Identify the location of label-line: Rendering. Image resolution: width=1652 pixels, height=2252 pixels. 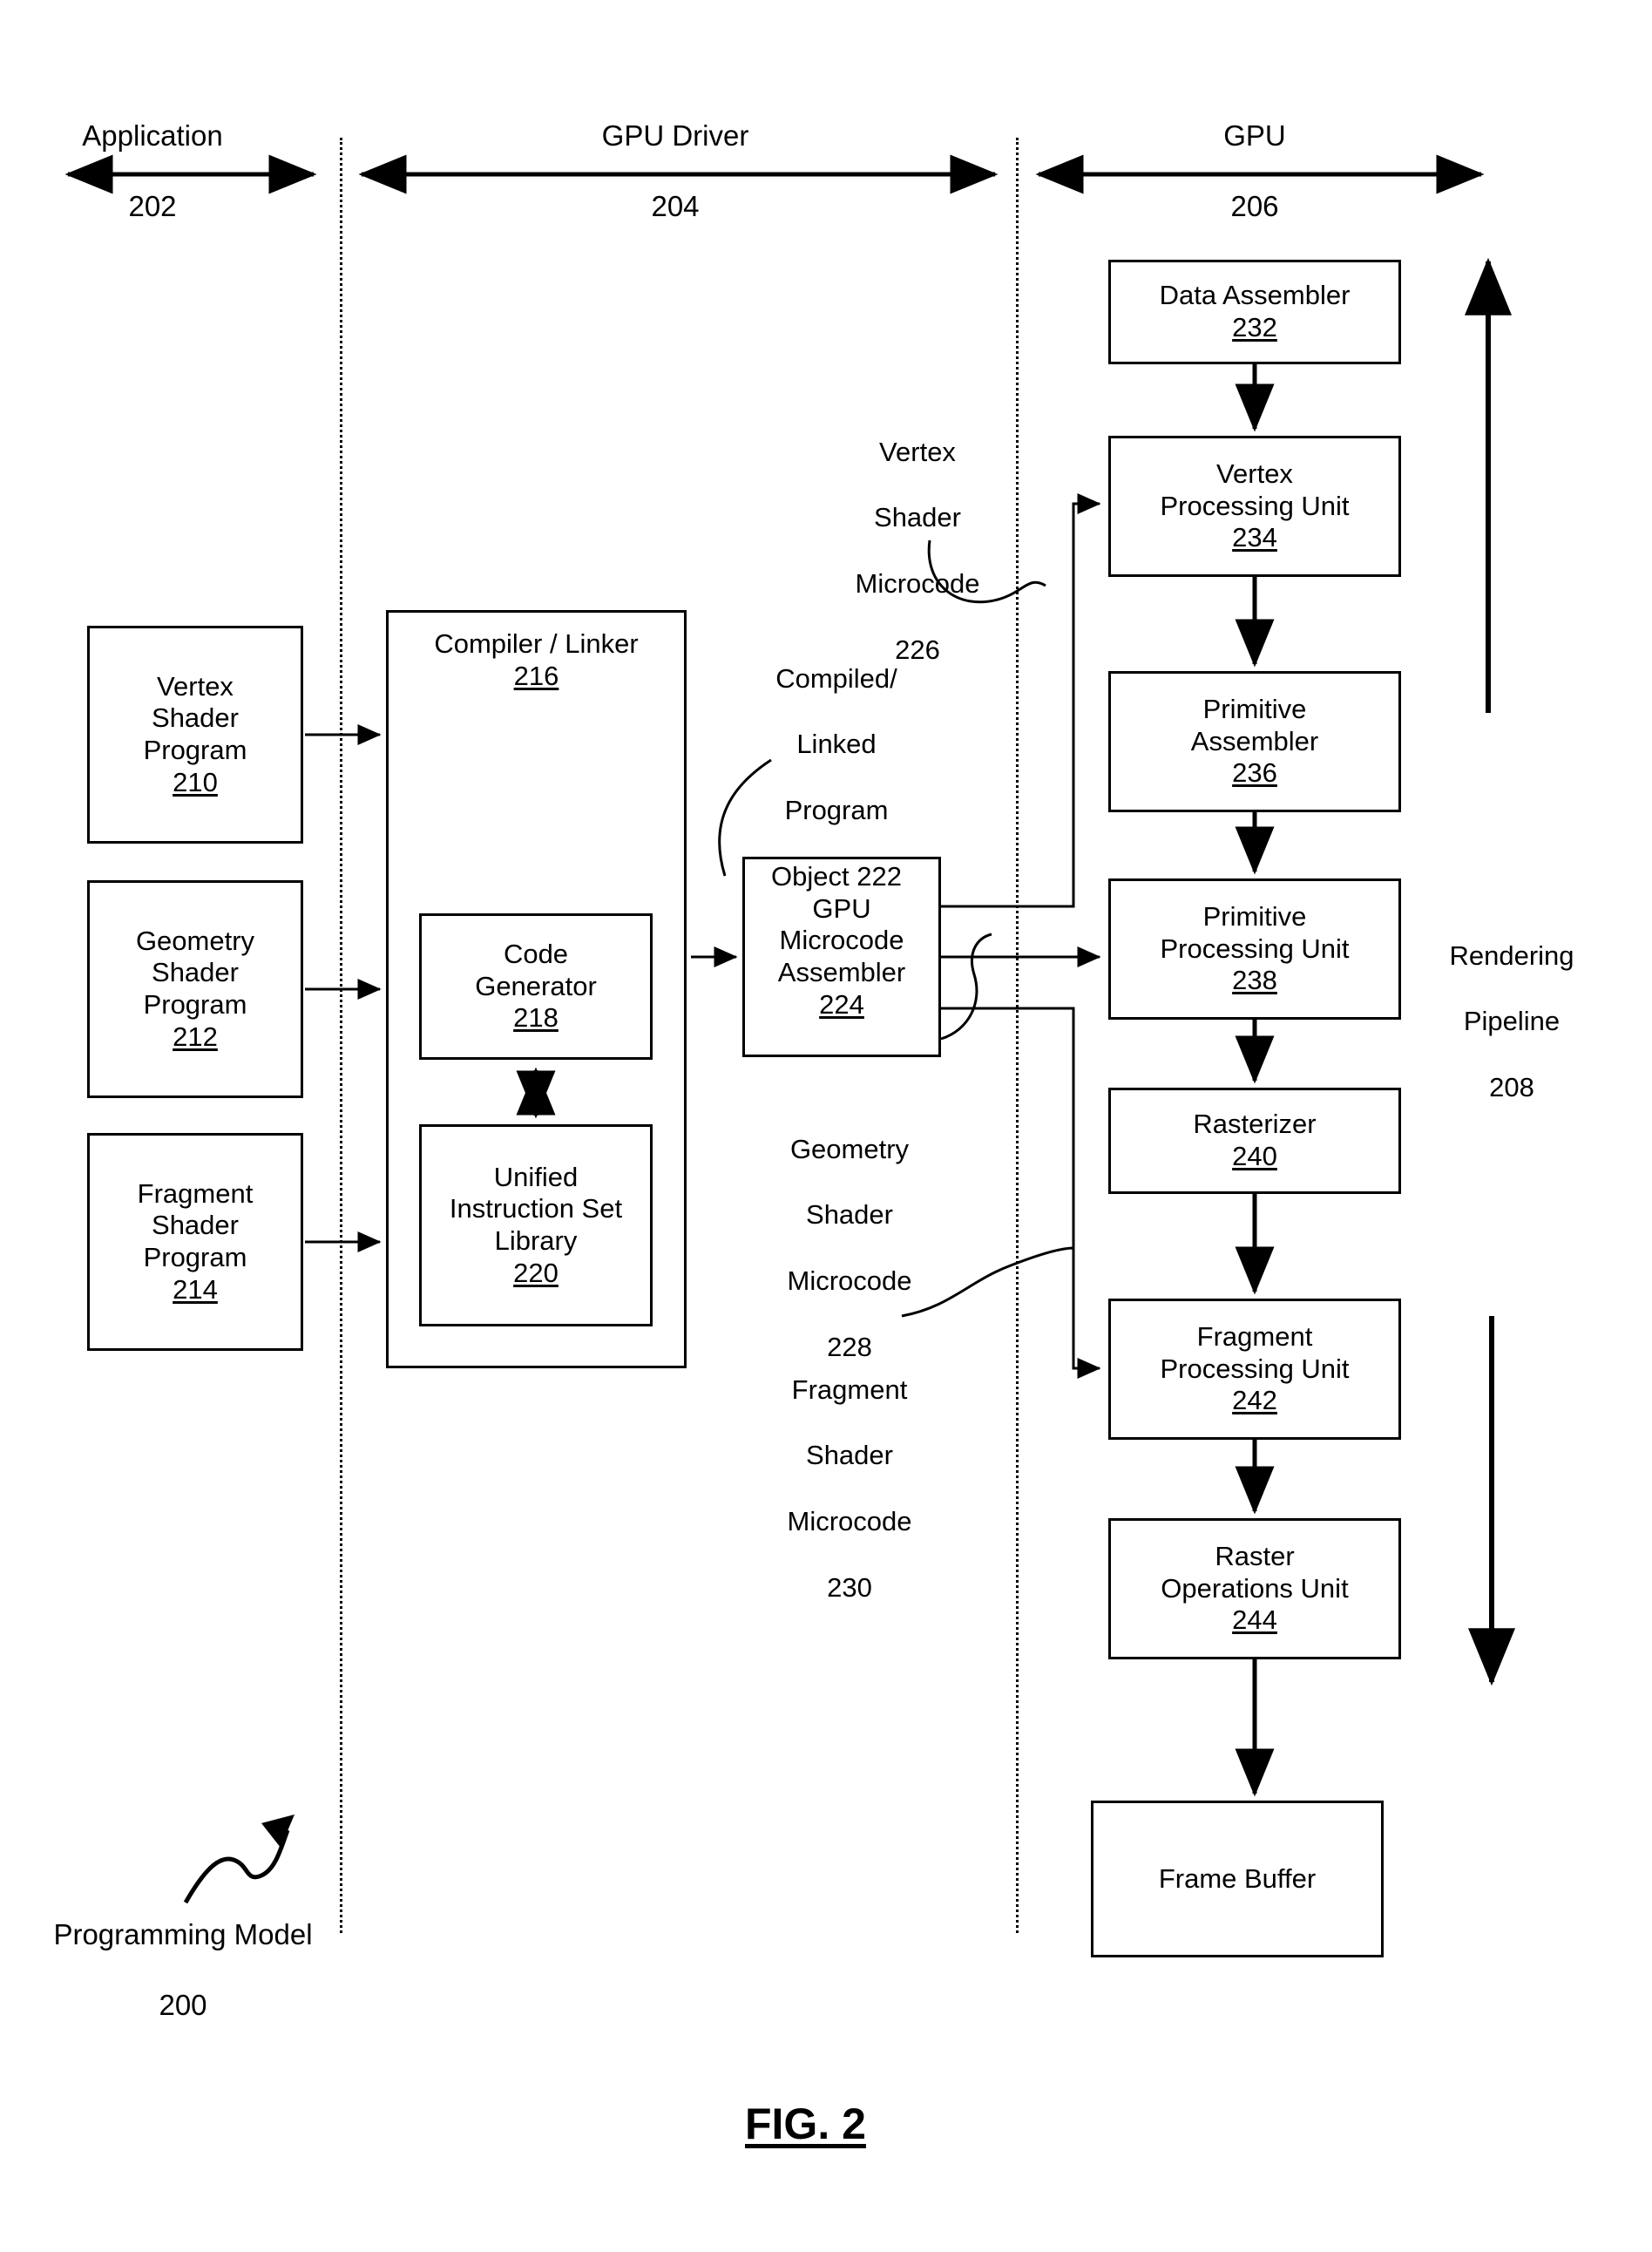
(1511, 955).